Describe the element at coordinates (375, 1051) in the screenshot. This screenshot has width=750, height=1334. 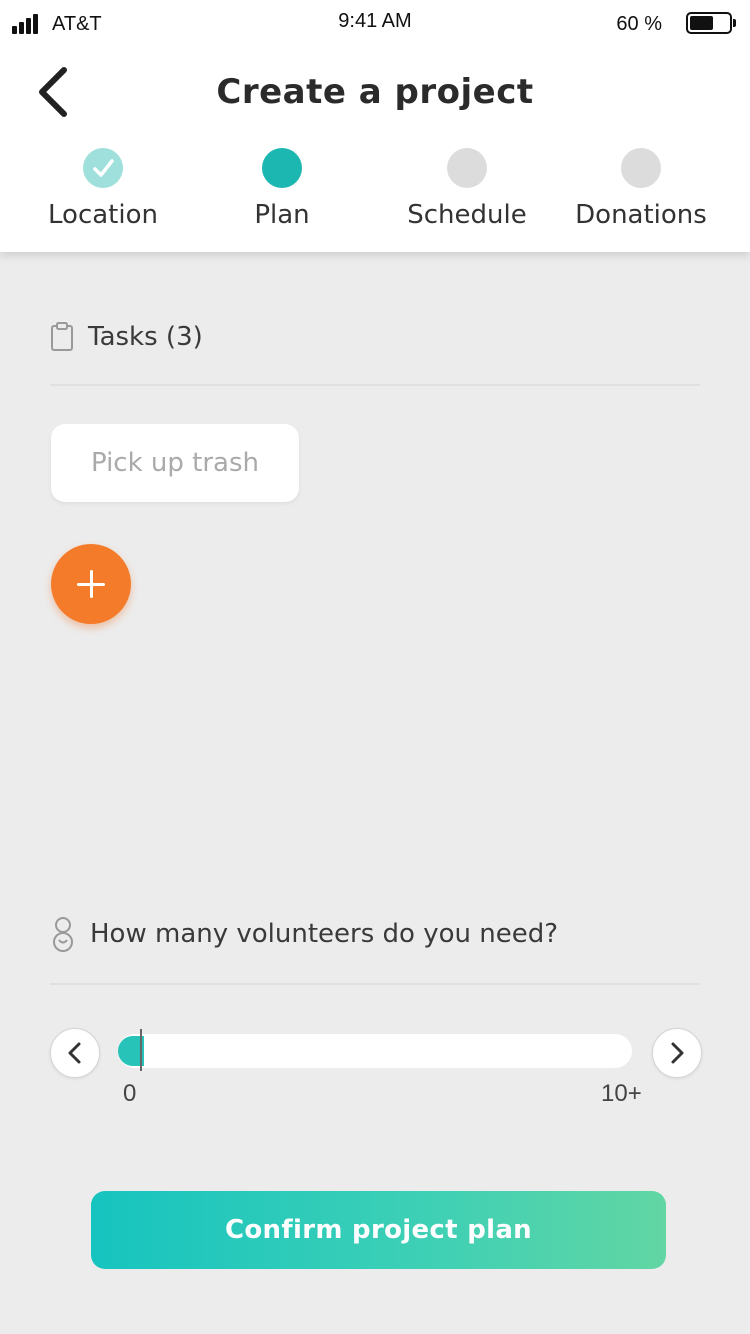
I see `volunteers-slider-track` at that location.